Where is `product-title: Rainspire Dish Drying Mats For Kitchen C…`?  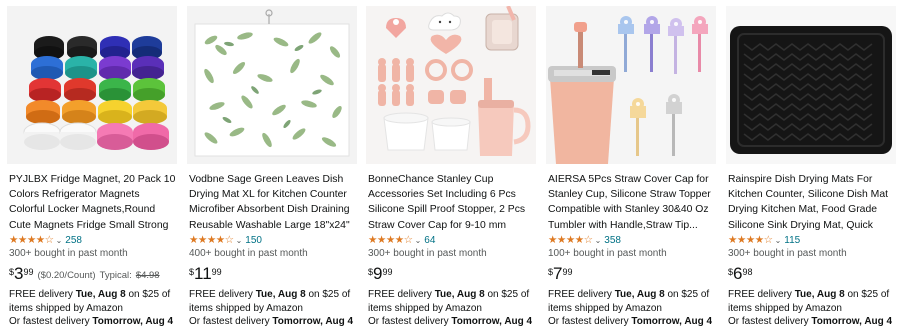
product-title: Rainspire Dish Drying Mats For Kitchen C… is located at coordinates (812, 202).